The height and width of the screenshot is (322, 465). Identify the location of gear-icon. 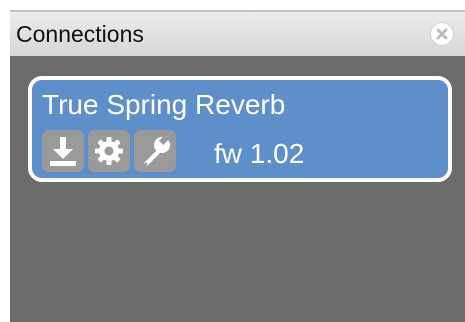
(109, 151).